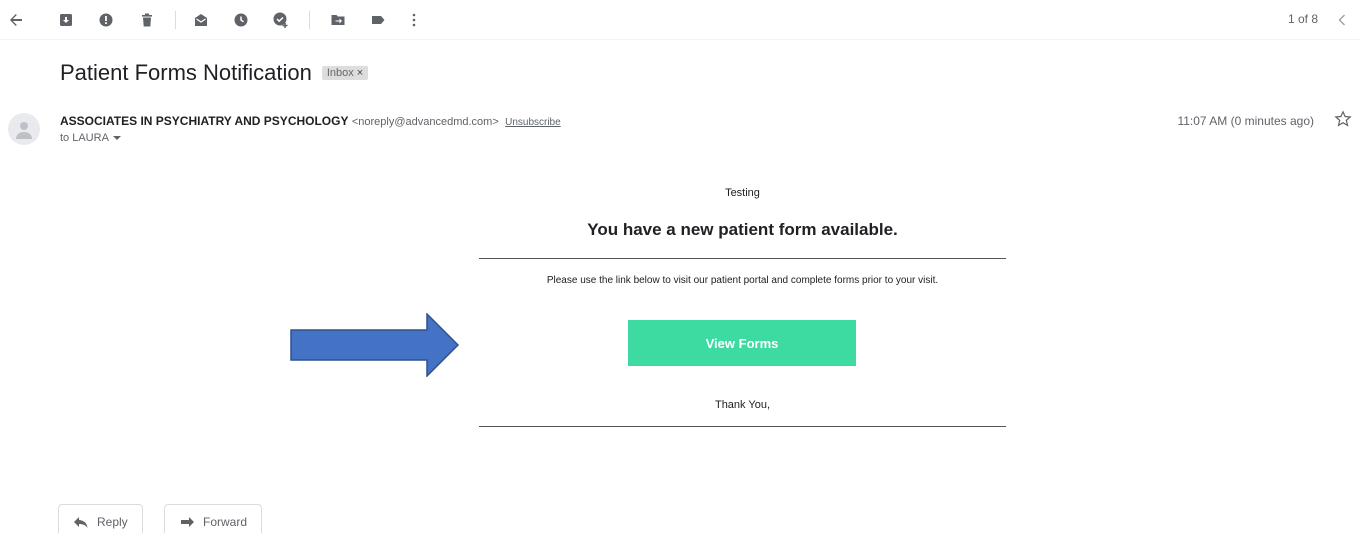  What do you see at coordinates (378, 20) in the screenshot?
I see `labels-icon` at bounding box center [378, 20].